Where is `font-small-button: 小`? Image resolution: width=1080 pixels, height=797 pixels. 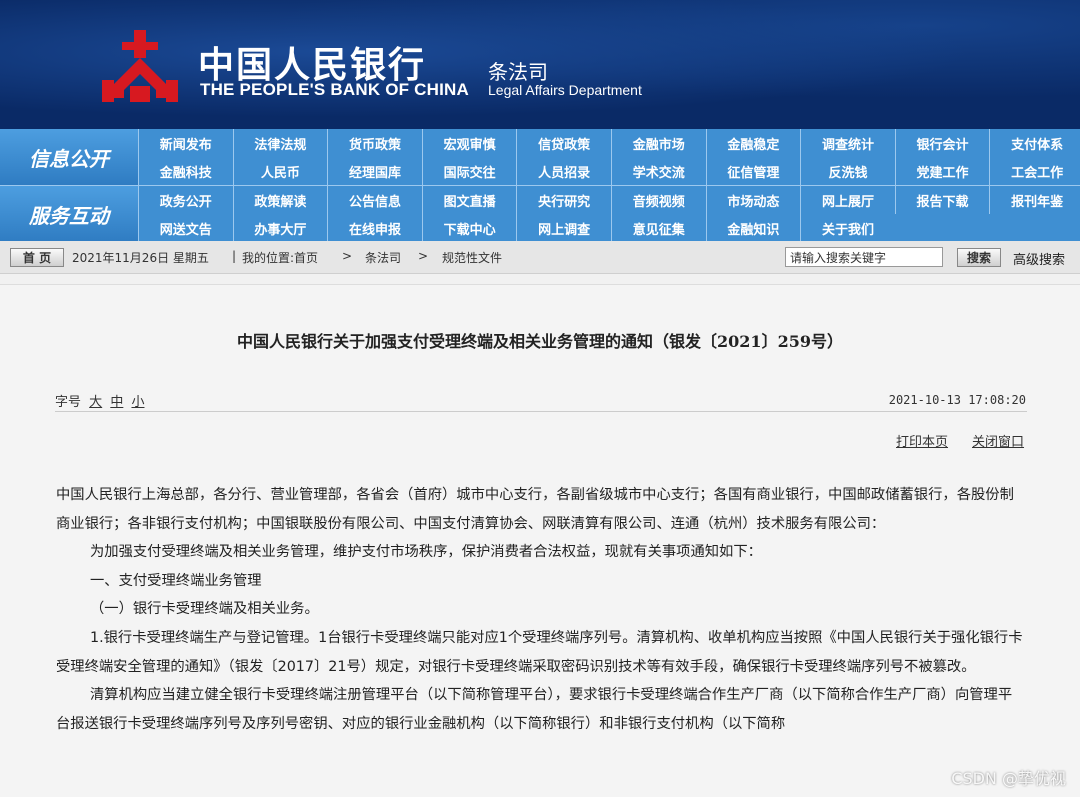
font-small-button: 小 is located at coordinates (137, 402).